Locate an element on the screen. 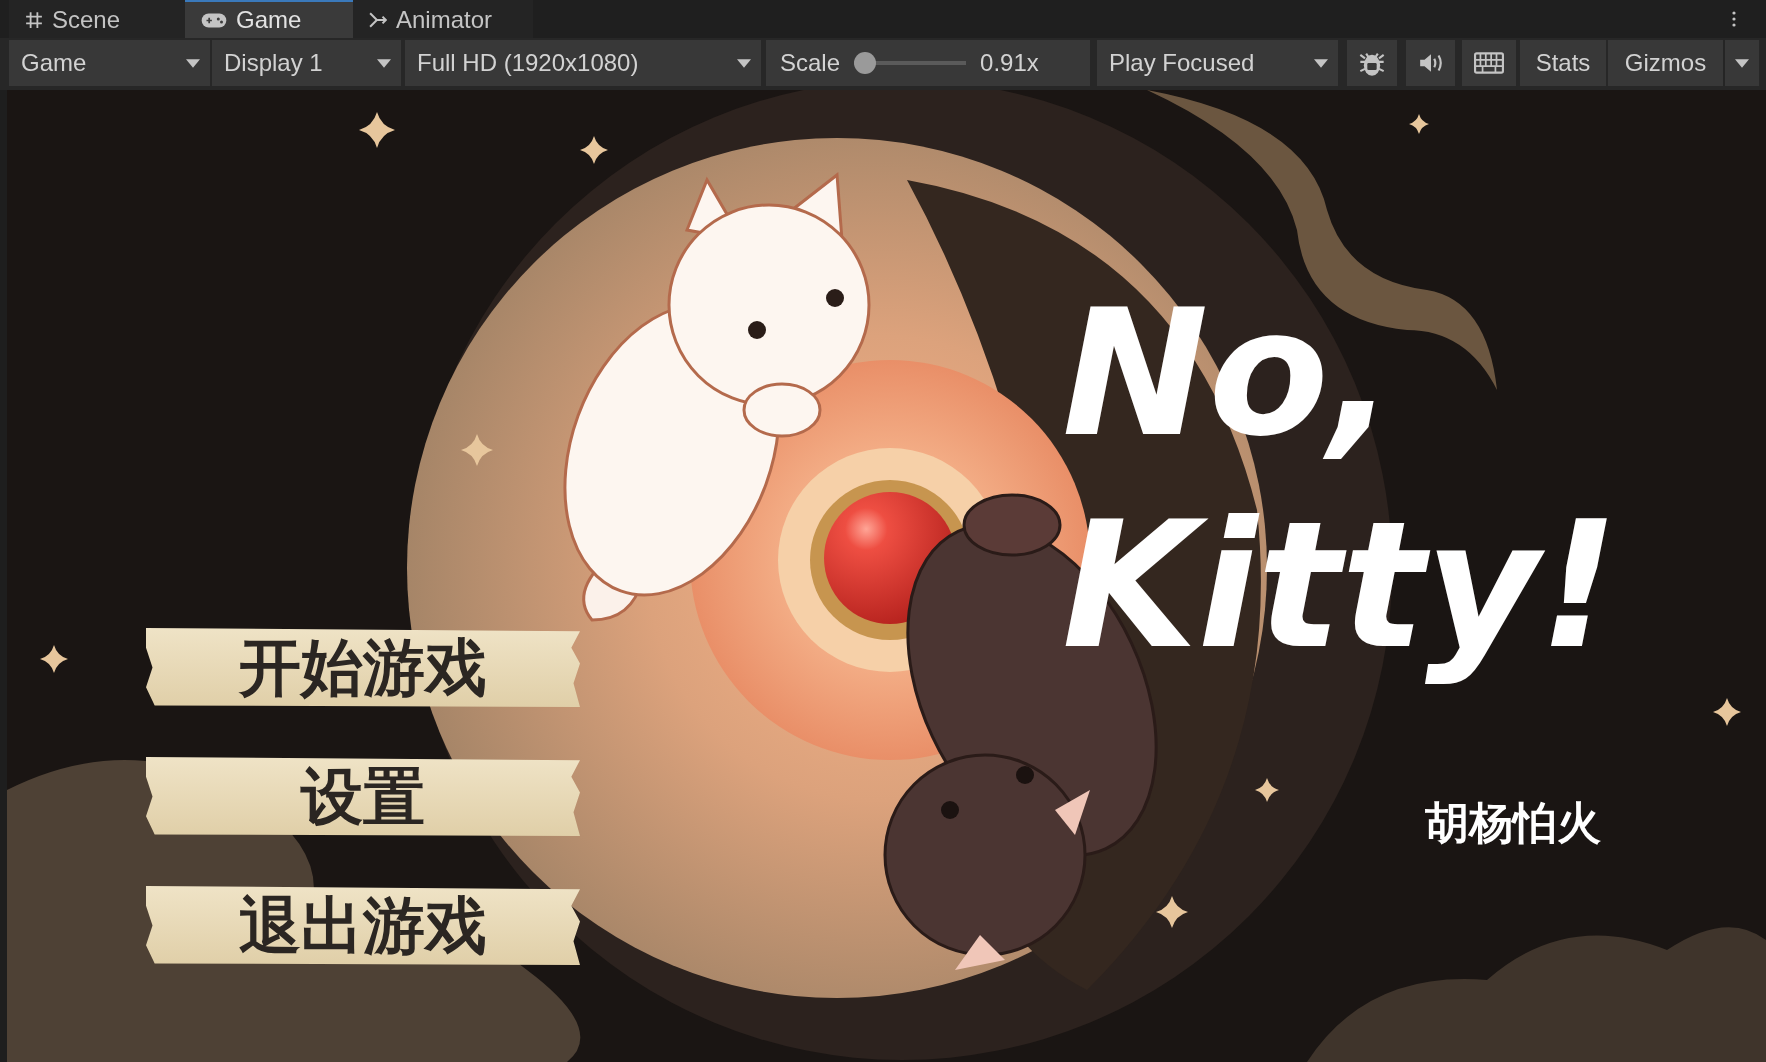 The width and height of the screenshot is (1766, 1062). menu-button: 设置 is located at coordinates (363, 796).